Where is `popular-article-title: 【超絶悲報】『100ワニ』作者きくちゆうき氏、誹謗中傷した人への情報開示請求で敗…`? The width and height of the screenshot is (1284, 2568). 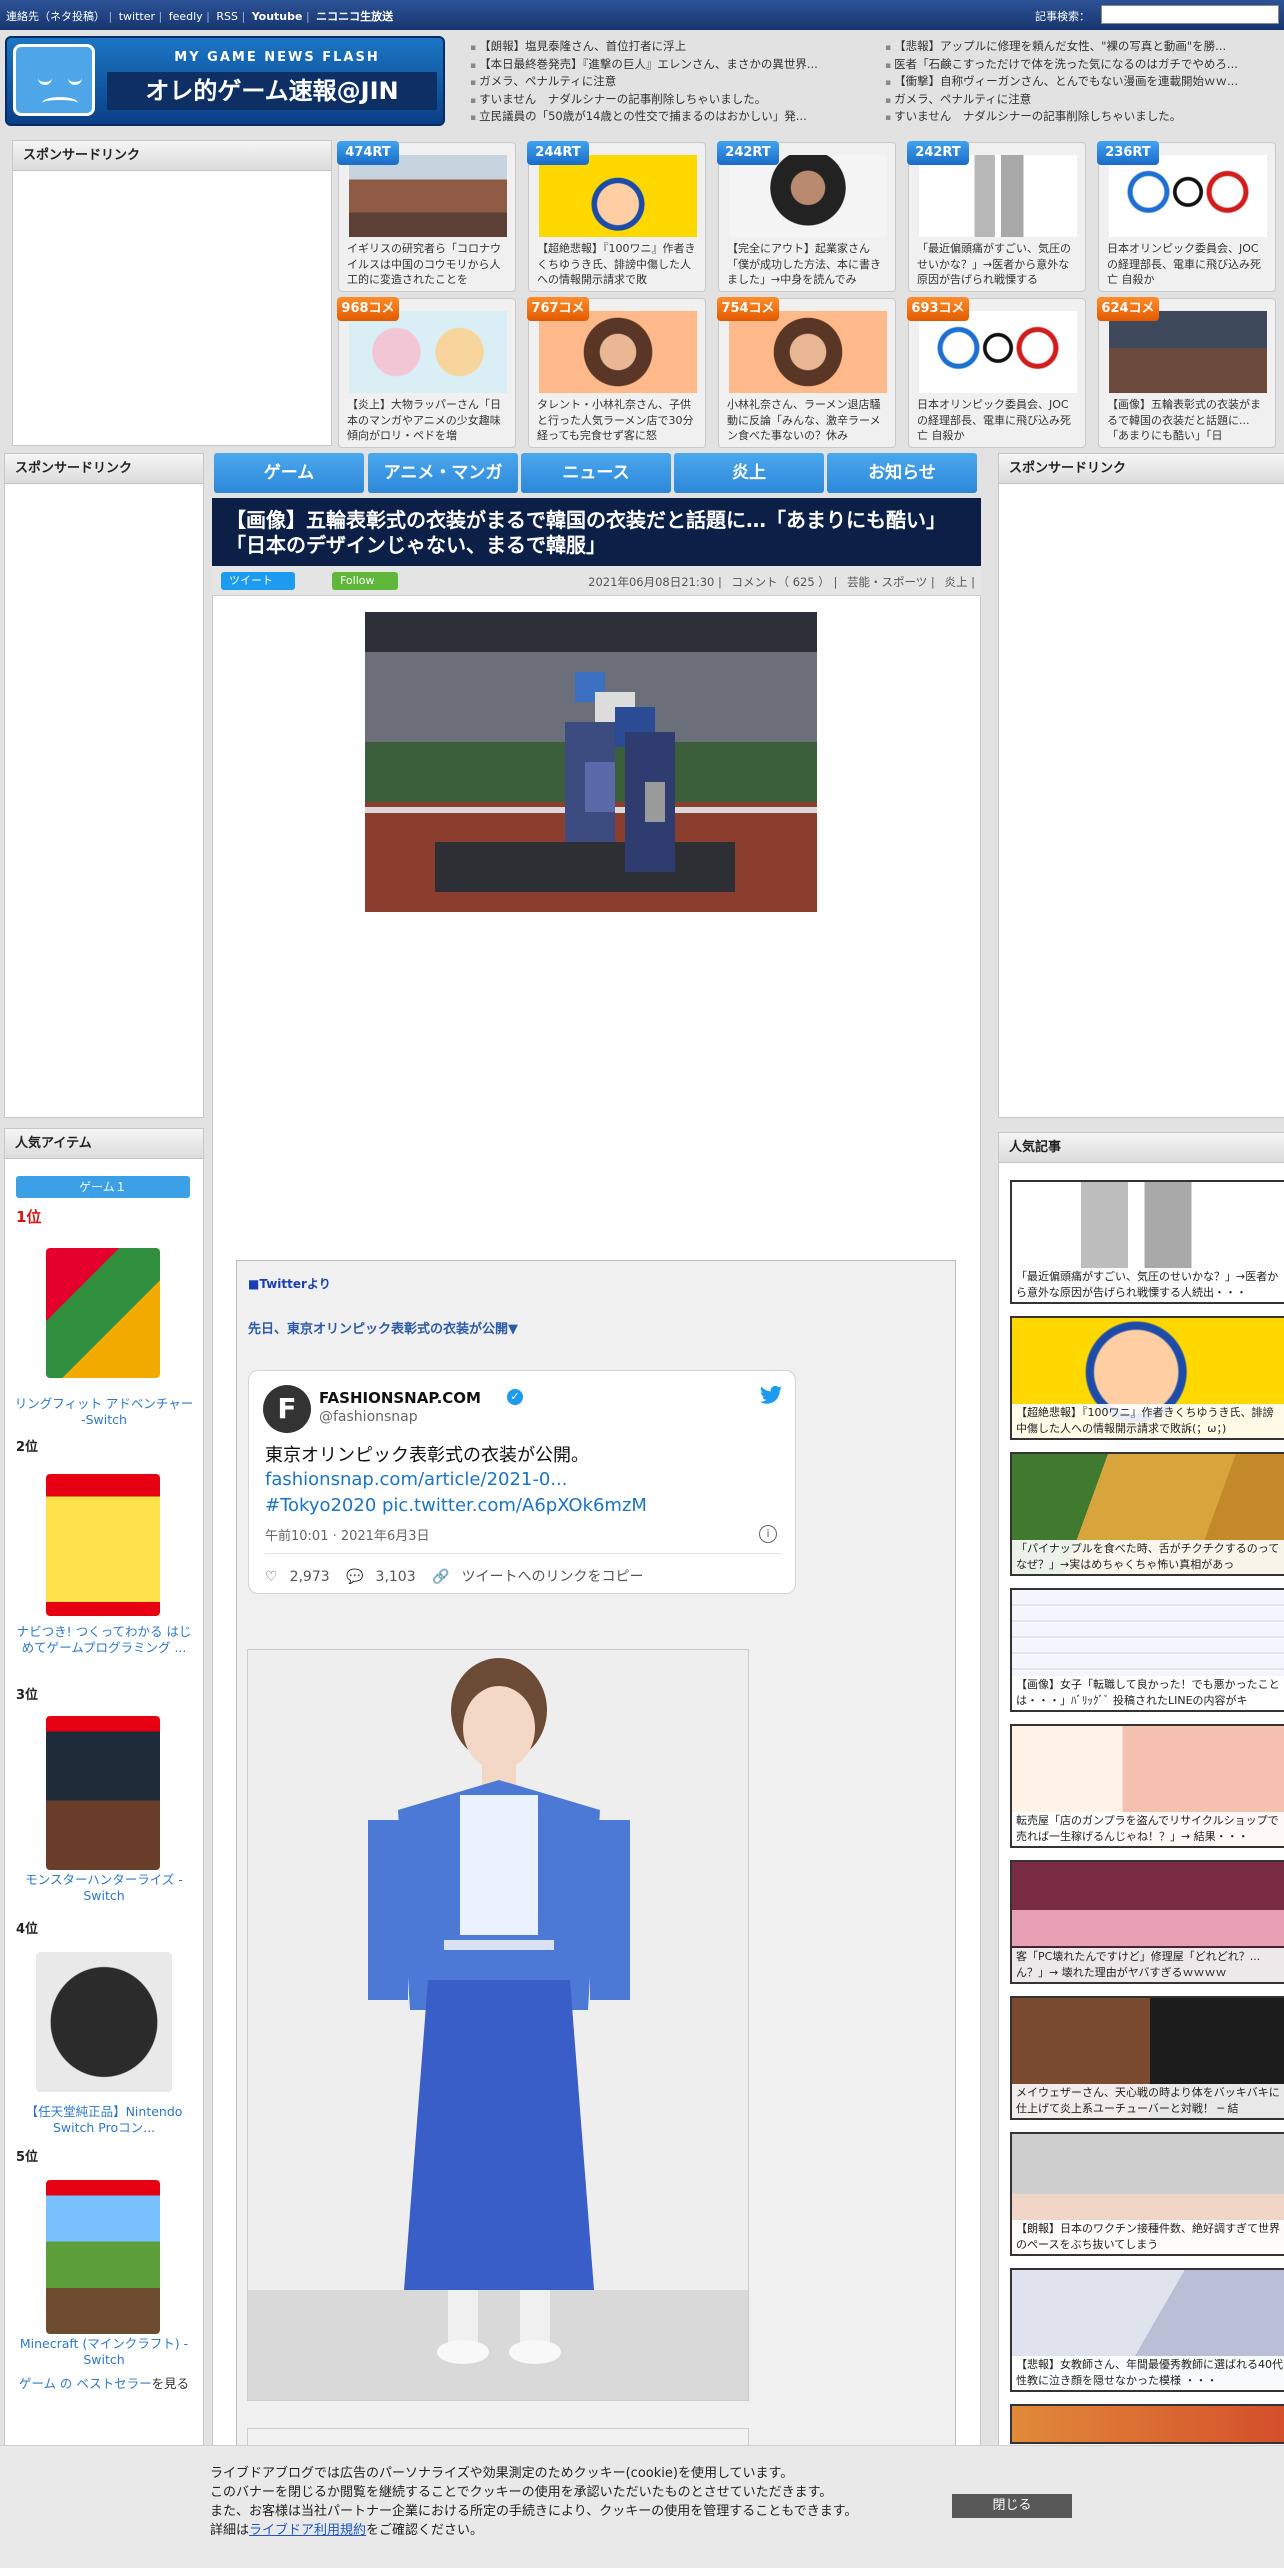 popular-article-title: 【超絶悲報】『100ワニ』作者きくちゆうき氏、誹謗中傷した人への情報開示請求で敗… is located at coordinates (1148, 1421).